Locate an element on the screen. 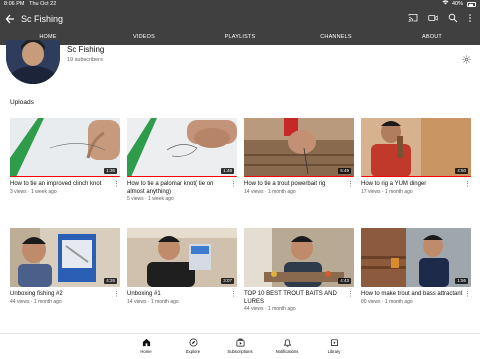  tab-channels: CHANNELS is located at coordinates (336, 37).